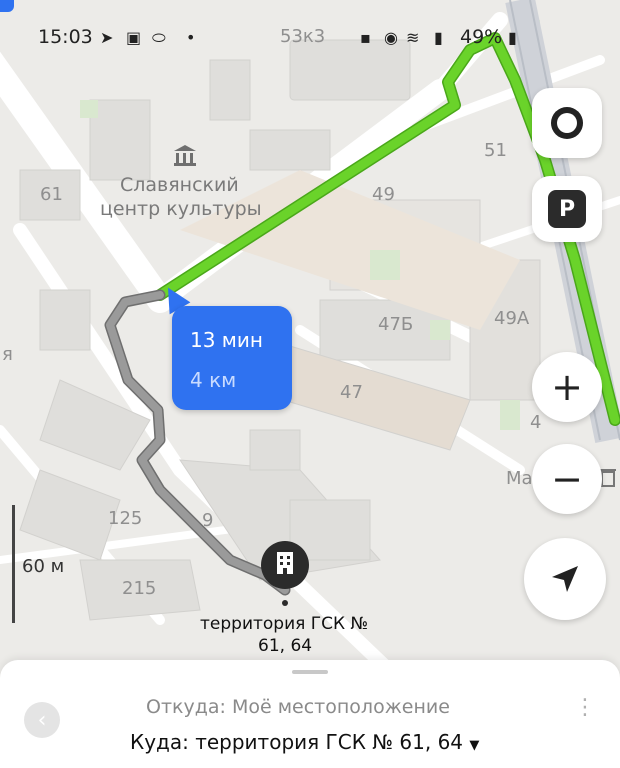  I want to click on building-label: 49, so click(383, 194).